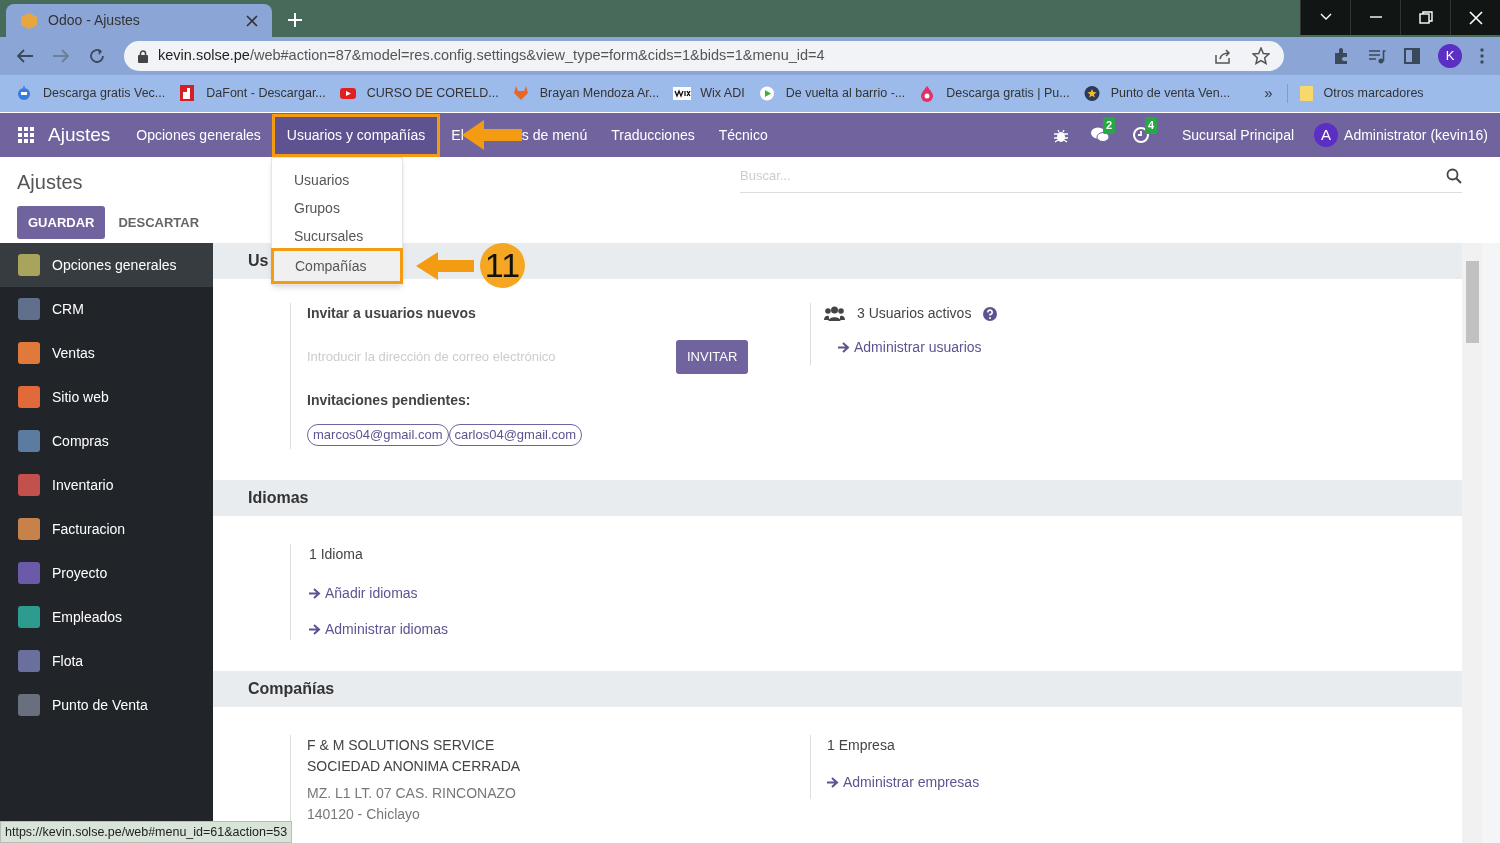 This screenshot has height=843, width=1500. Describe the element at coordinates (1416, 135) in the screenshot. I see `user-menu: Administrator (kevin16)` at that location.